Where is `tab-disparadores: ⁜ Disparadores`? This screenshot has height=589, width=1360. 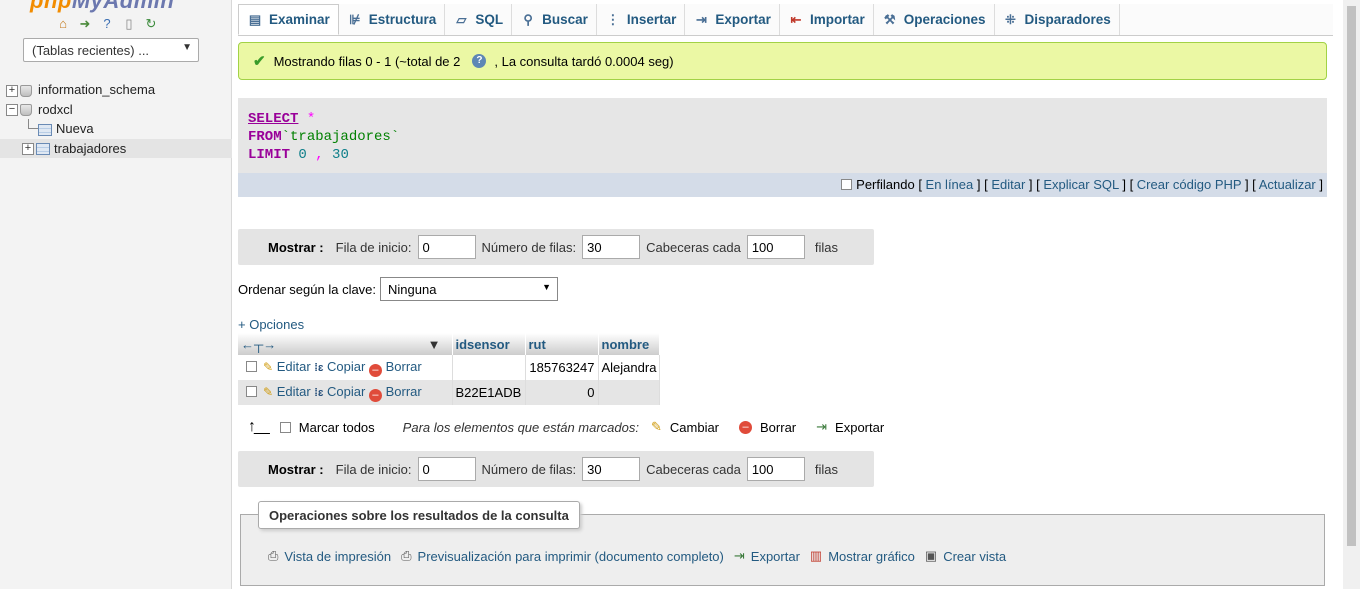
tab-disparadores: ⁜ Disparadores is located at coordinates (1057, 19).